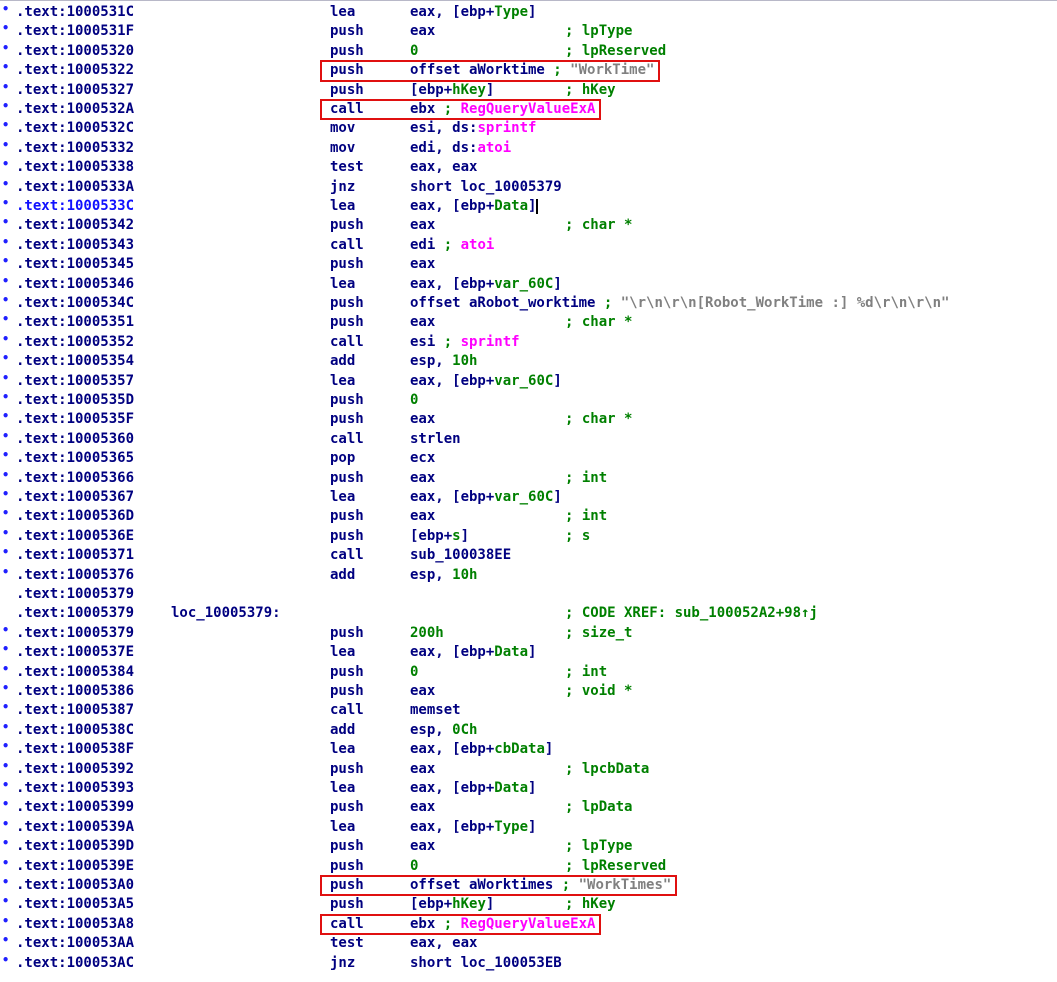 Image resolution: width=1057 pixels, height=982 pixels. I want to click on code-line: • .text:10005387 call memset, so click(528, 710).